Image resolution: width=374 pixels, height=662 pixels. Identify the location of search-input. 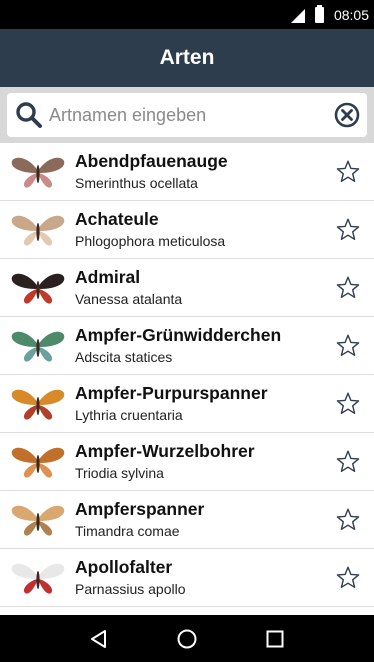
(188, 115).